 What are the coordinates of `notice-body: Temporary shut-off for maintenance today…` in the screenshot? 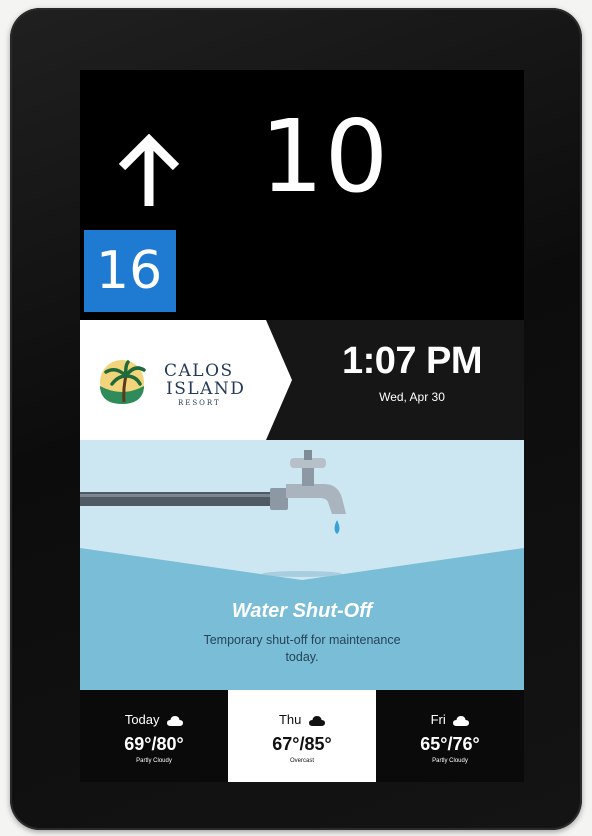 It's located at (302, 648).